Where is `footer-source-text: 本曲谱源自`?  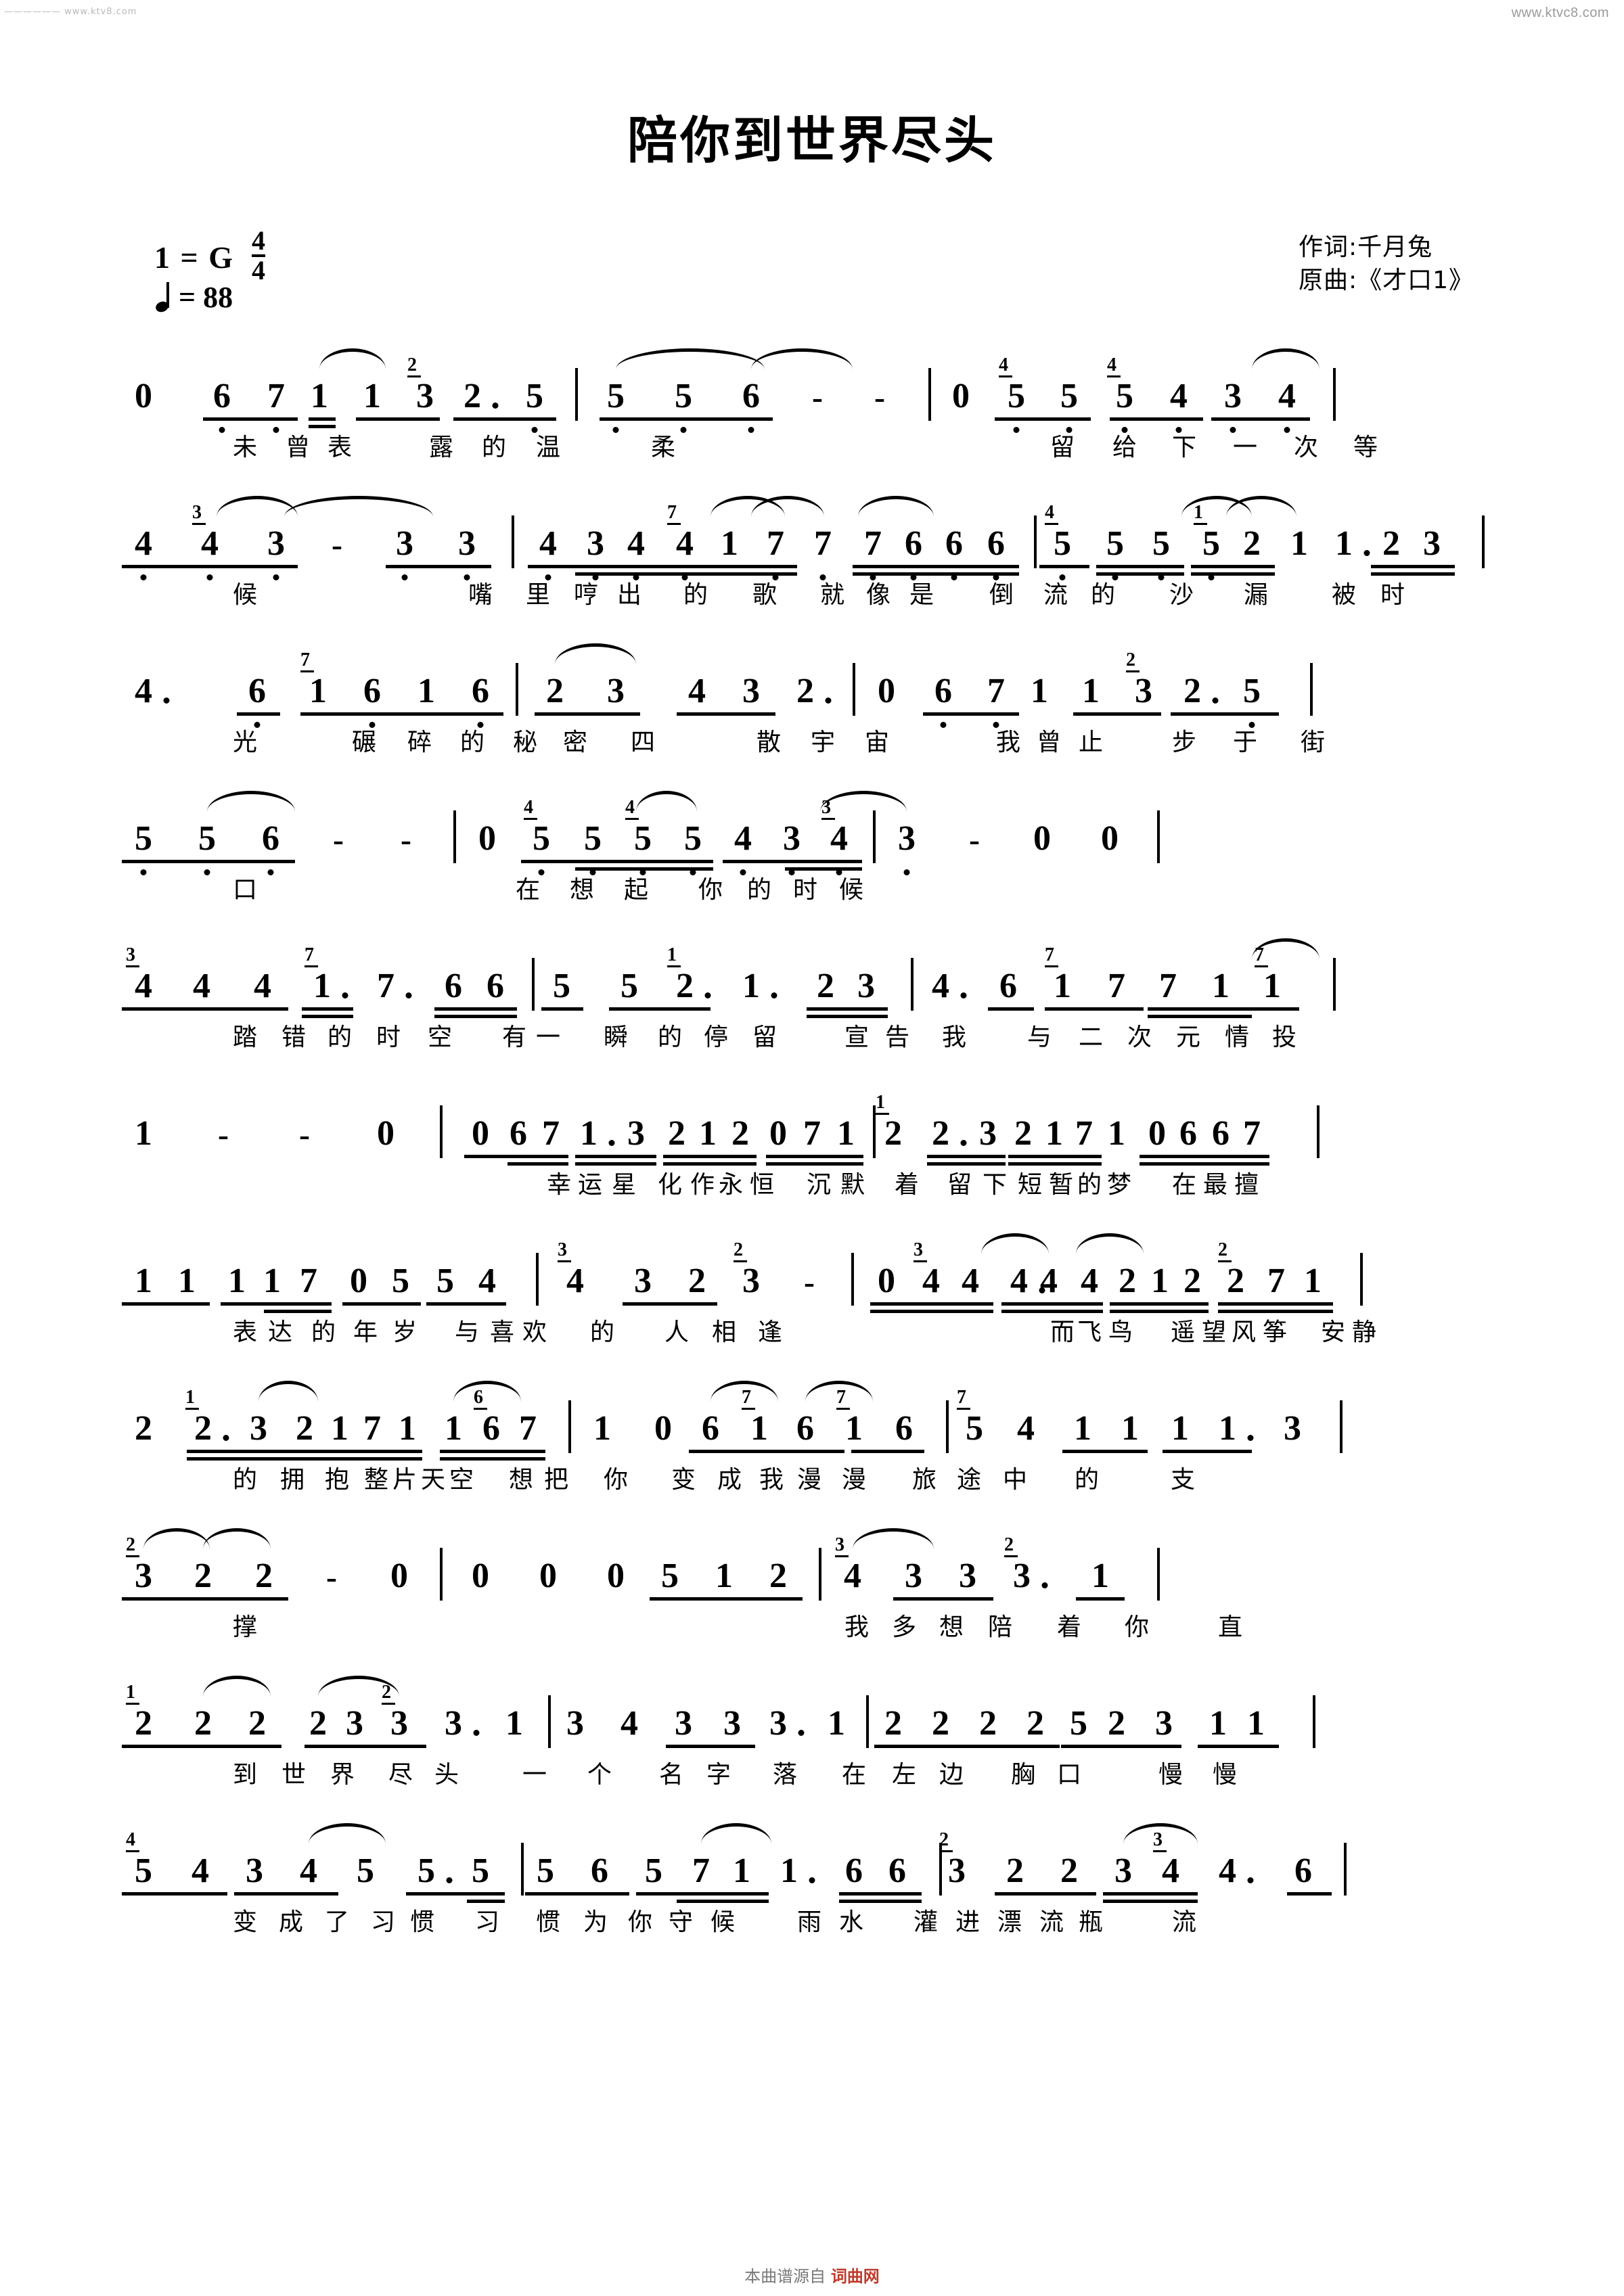
footer-source-text: 本曲谱源自 is located at coordinates (785, 2276).